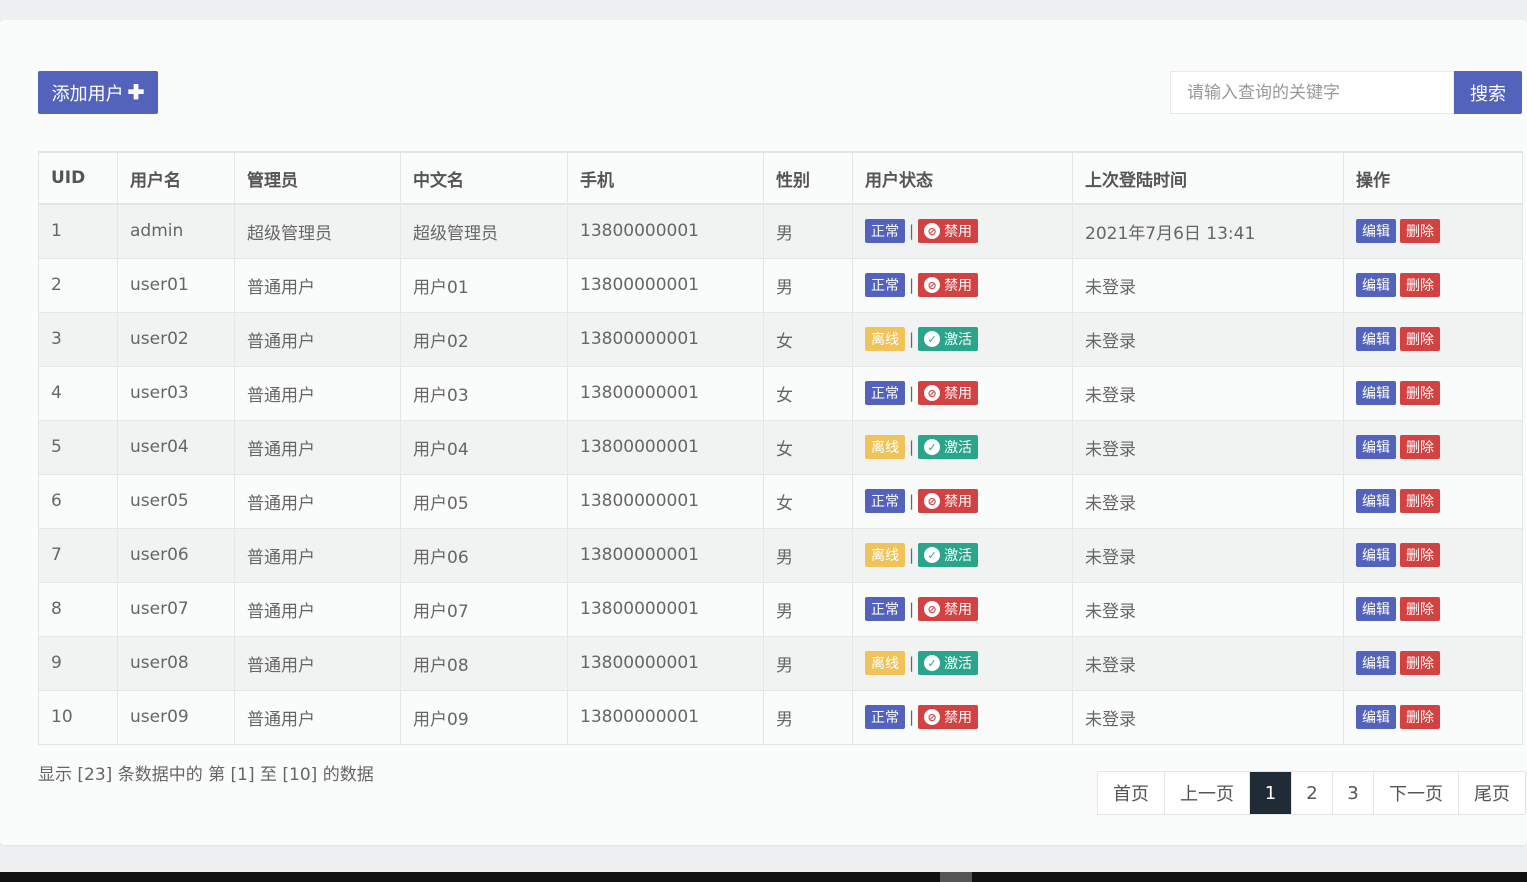  Describe the element at coordinates (78, 663) in the screenshot. I see `cell-uid: 9` at that location.